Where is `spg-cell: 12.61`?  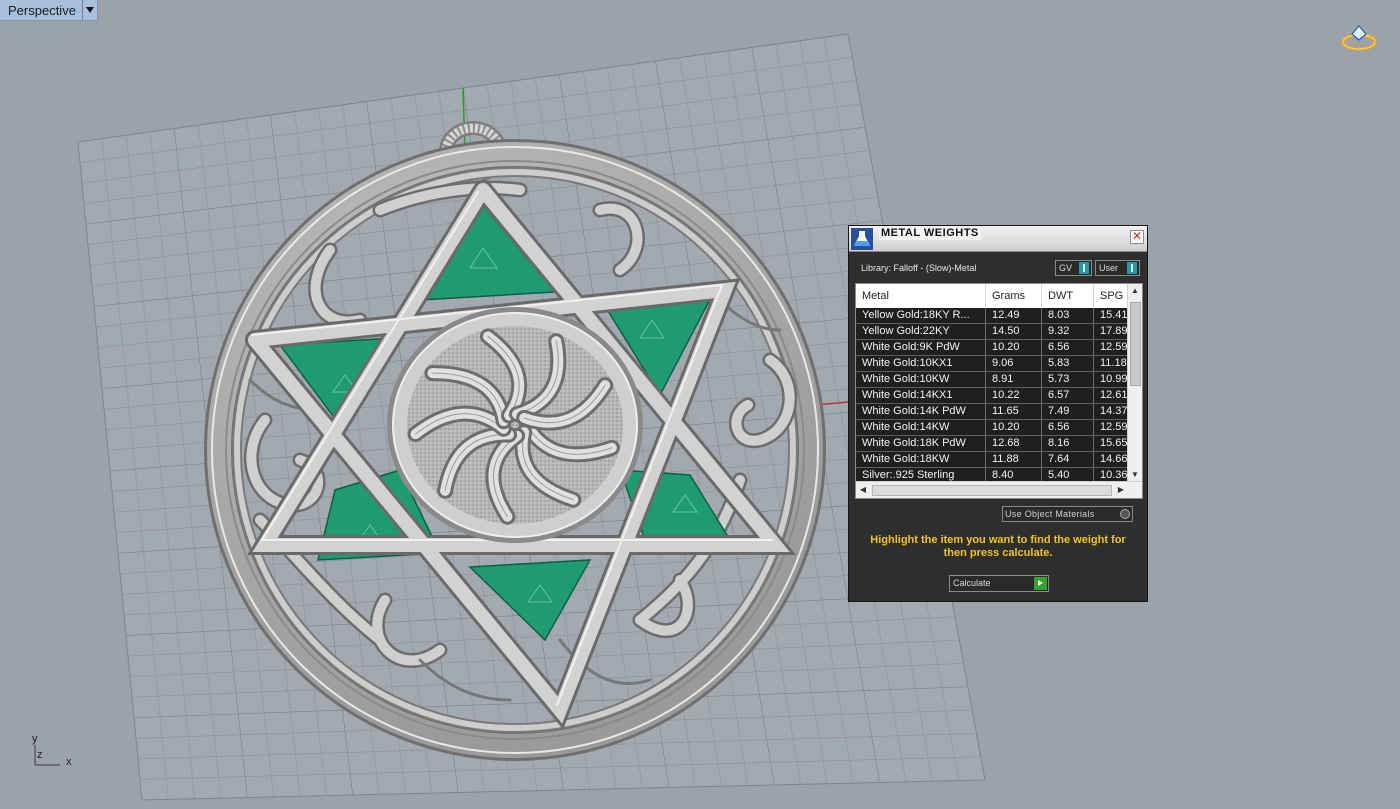
spg-cell: 12.61 is located at coordinates (1114, 395).